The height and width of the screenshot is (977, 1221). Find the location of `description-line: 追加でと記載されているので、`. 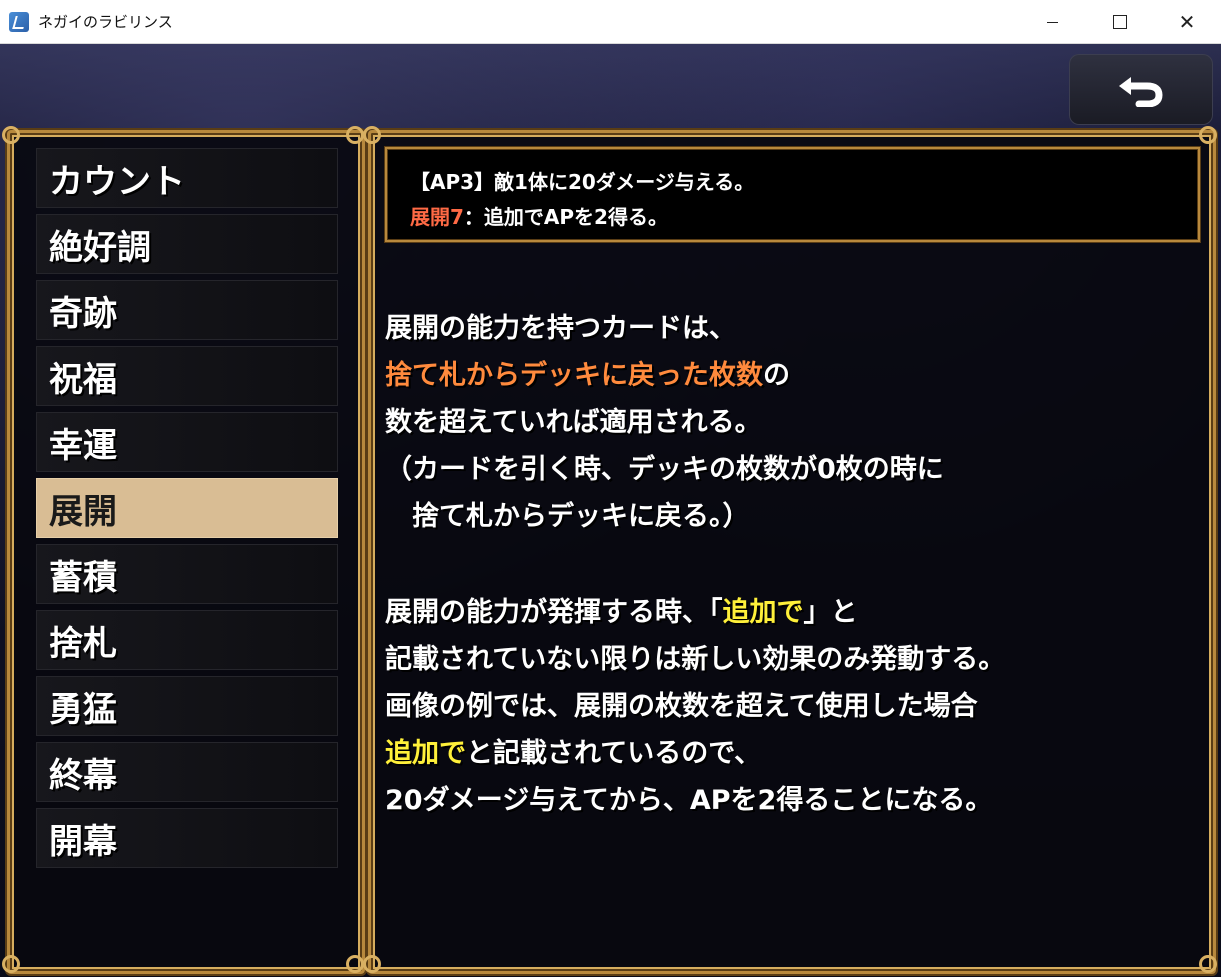

description-line: 追加でと記載されているので、 is located at coordinates (573, 750).